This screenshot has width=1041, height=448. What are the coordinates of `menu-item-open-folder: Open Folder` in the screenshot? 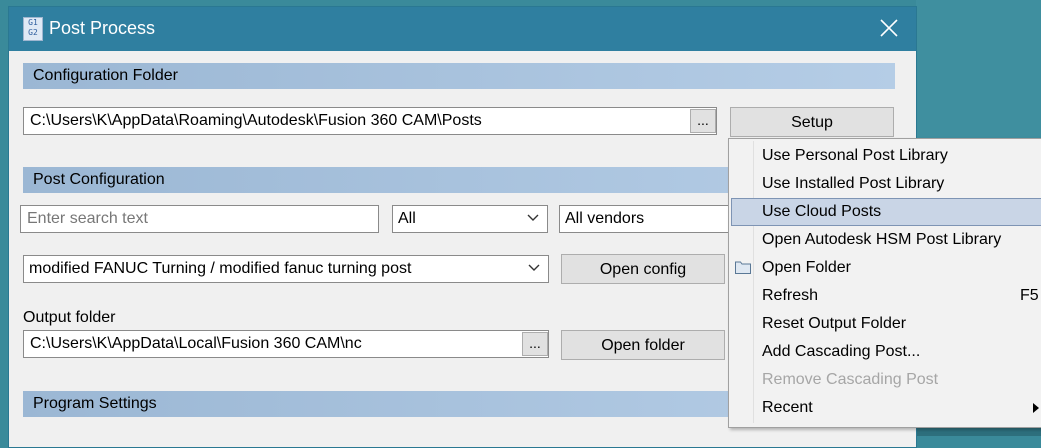 It's located at (886, 268).